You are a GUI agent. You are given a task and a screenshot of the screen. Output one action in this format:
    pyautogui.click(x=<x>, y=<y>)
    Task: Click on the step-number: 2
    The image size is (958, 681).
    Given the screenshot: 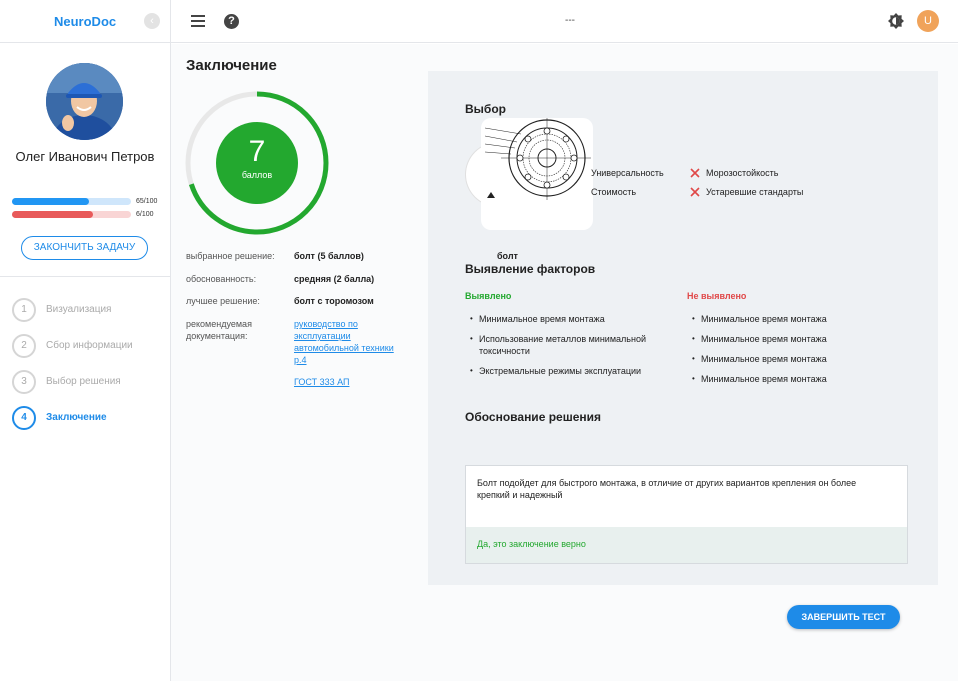 What is the action you would take?
    pyautogui.click(x=24, y=346)
    